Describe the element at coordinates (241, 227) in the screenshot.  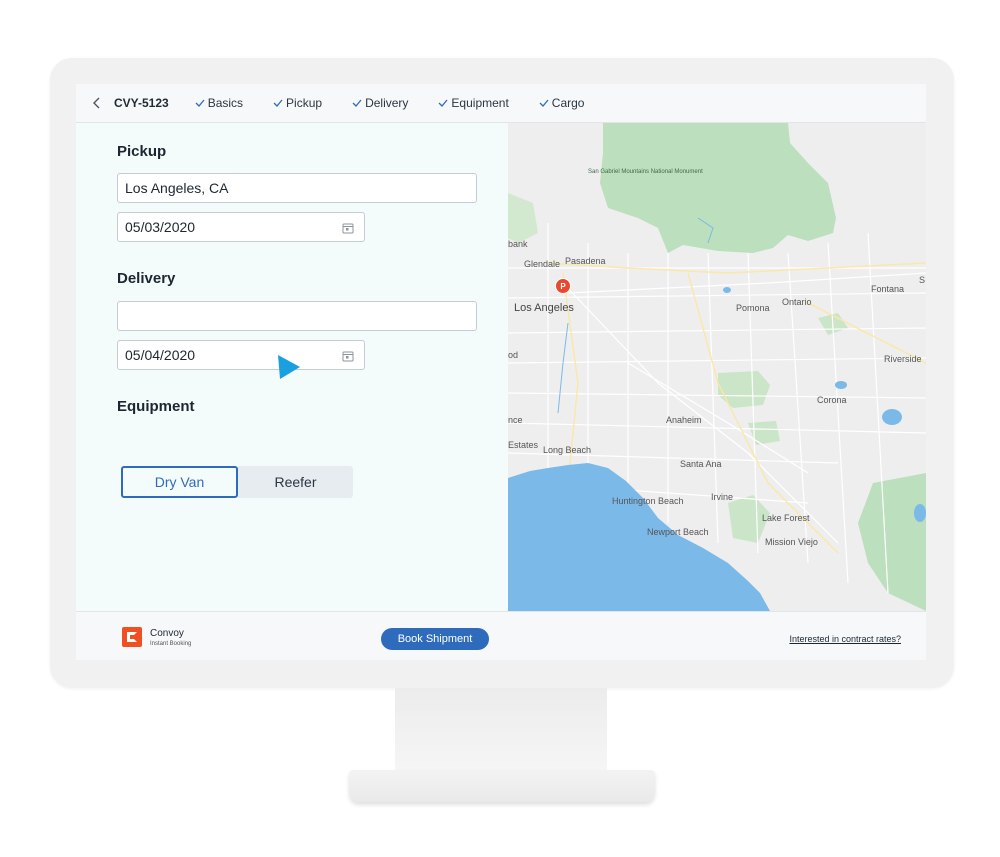
I see `pickup-date-input: 05/03/2020` at that location.